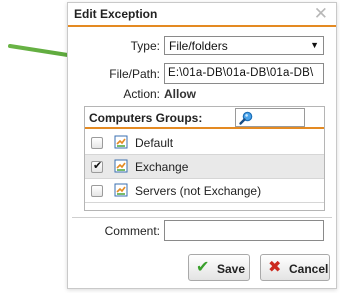 This screenshot has width=340, height=293. I want to click on type-select-value: File/folders, so click(198, 46).